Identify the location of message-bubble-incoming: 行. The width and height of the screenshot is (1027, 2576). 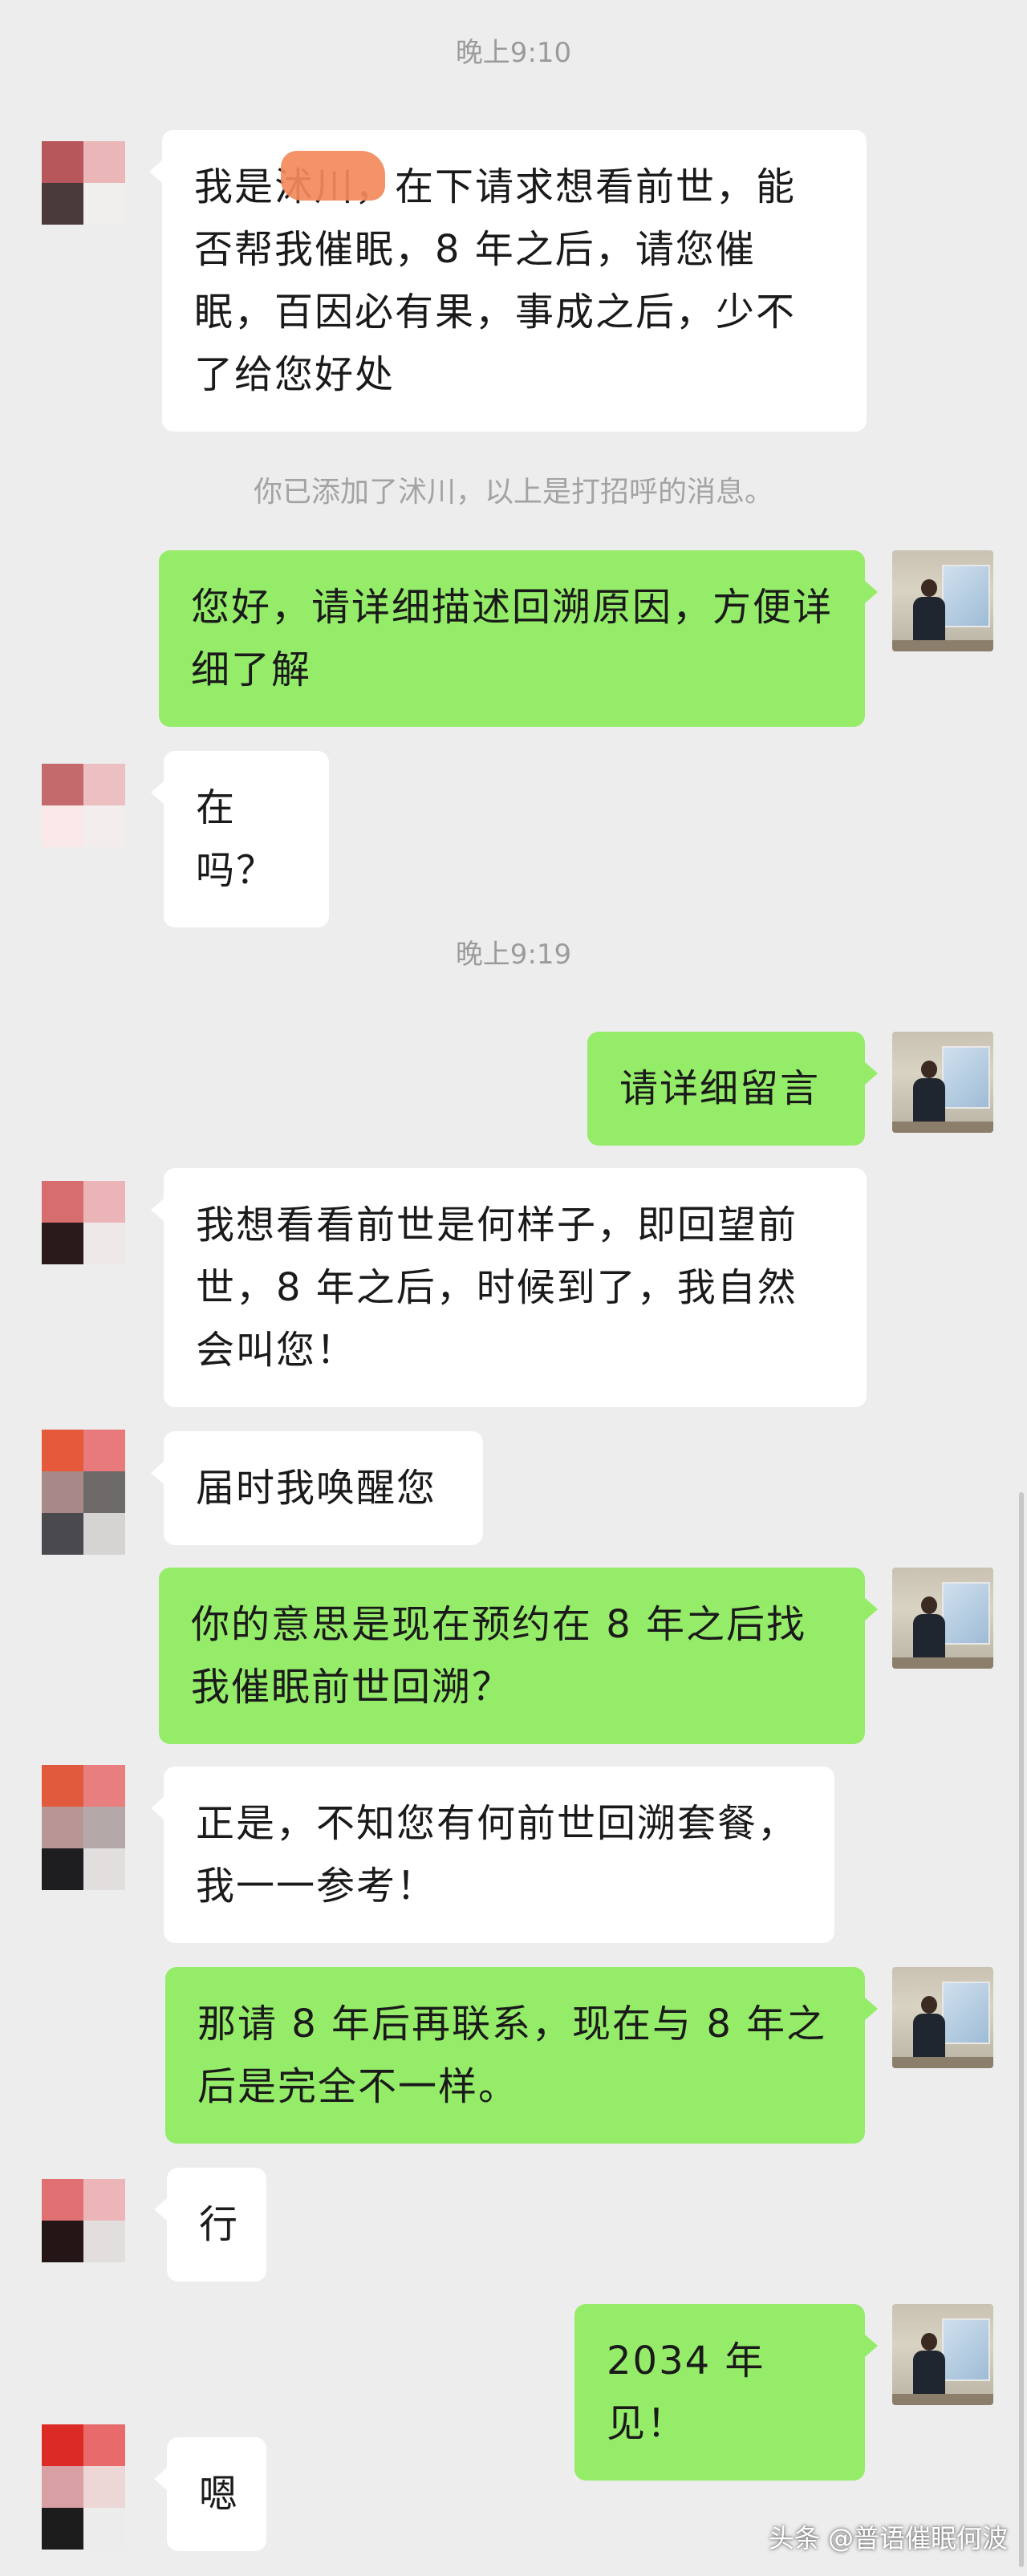
(210, 2225).